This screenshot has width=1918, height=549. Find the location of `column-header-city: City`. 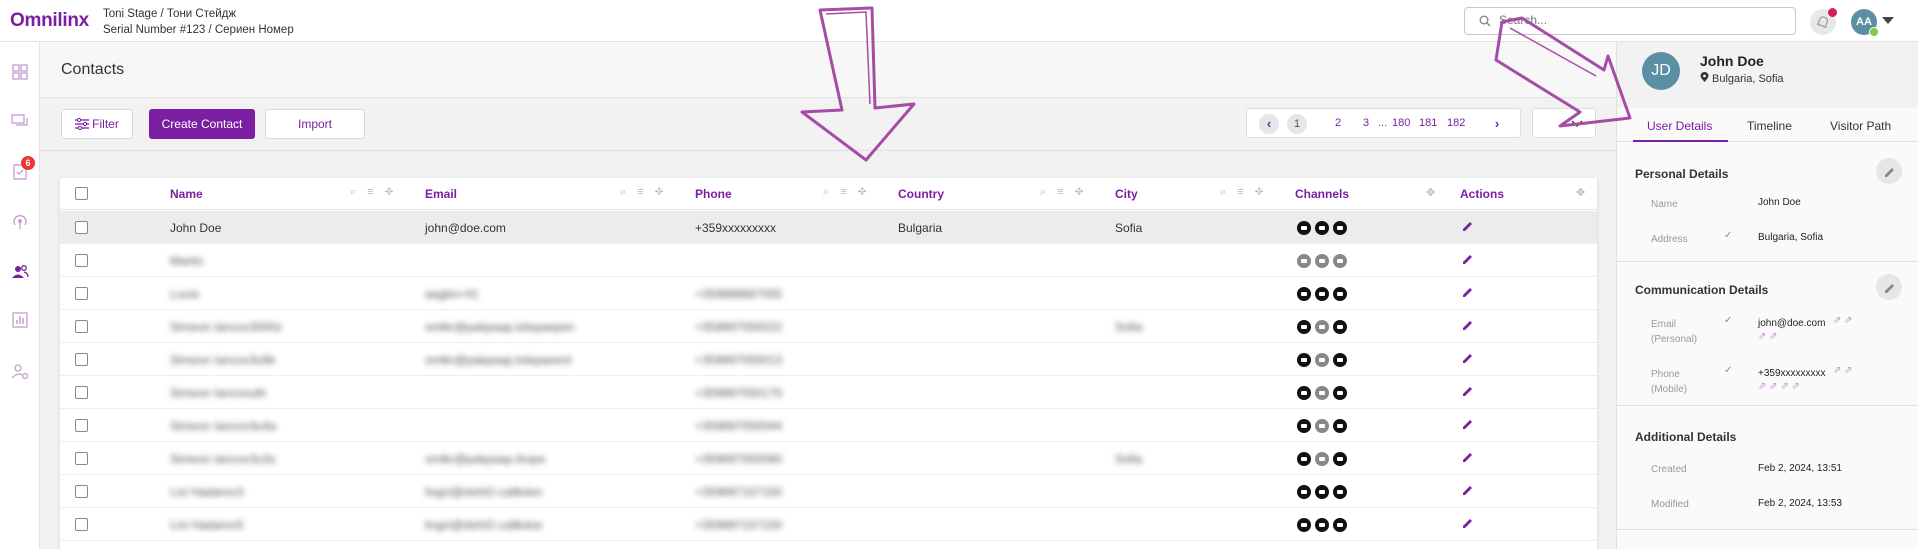

column-header-city: City is located at coordinates (1126, 194).